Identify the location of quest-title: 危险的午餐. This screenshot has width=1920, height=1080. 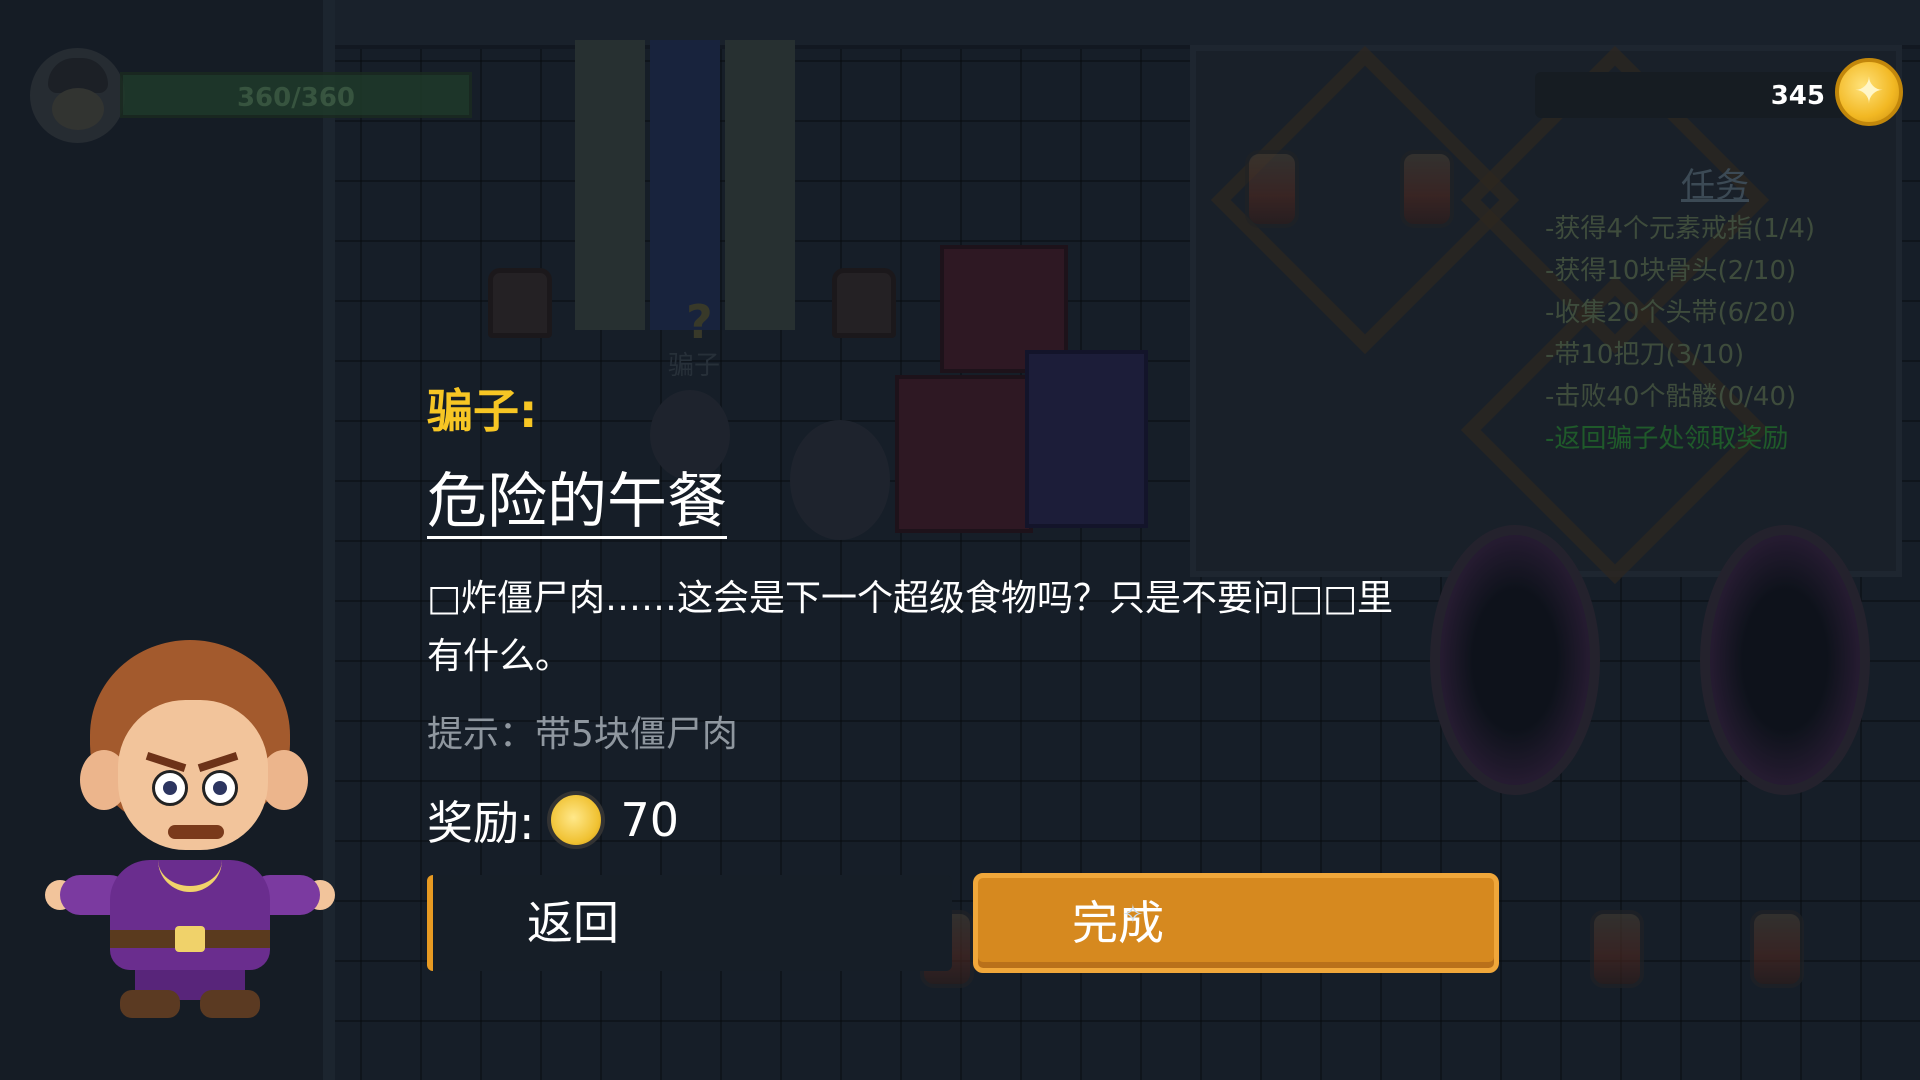
(577, 503).